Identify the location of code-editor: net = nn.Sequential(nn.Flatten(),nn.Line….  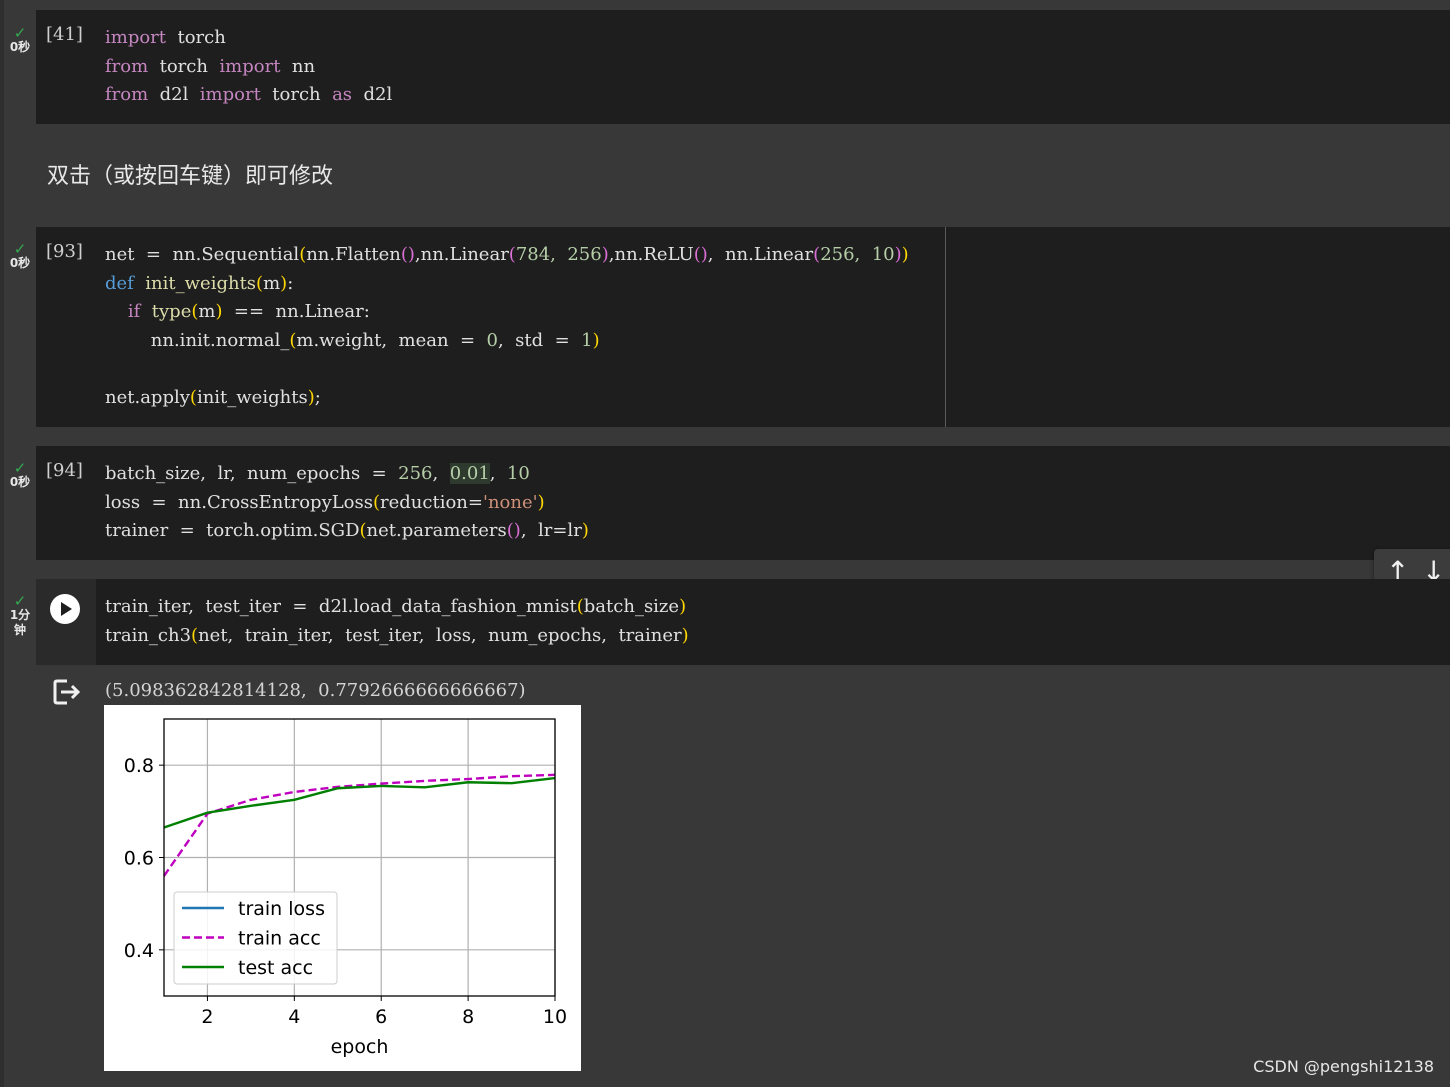
(507, 327).